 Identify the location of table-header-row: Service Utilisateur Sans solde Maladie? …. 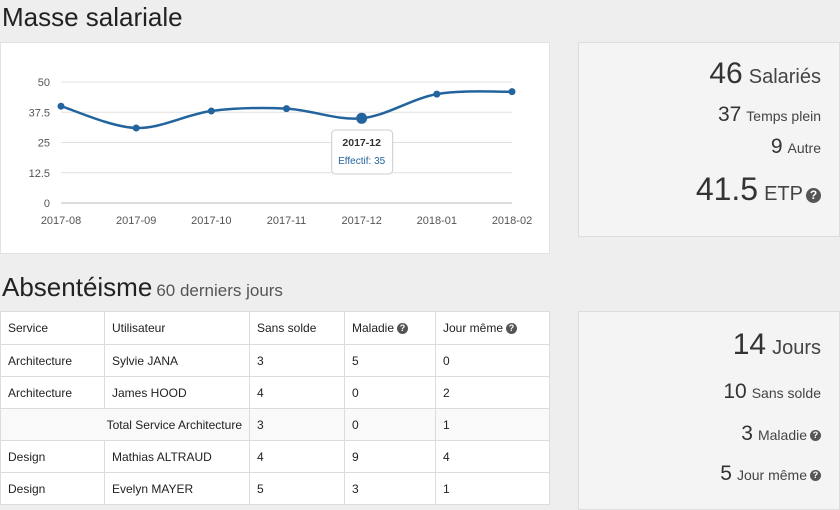
(275, 328).